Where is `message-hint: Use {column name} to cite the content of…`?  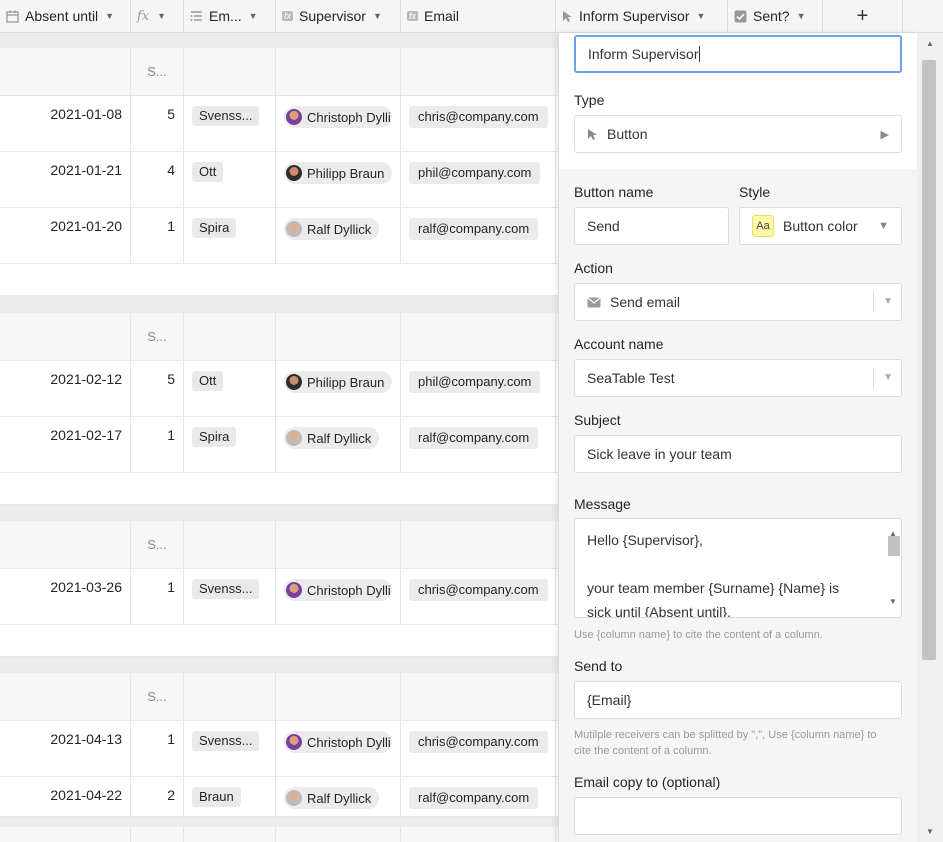 message-hint: Use {column name} to cite the content of… is located at coordinates (698, 635).